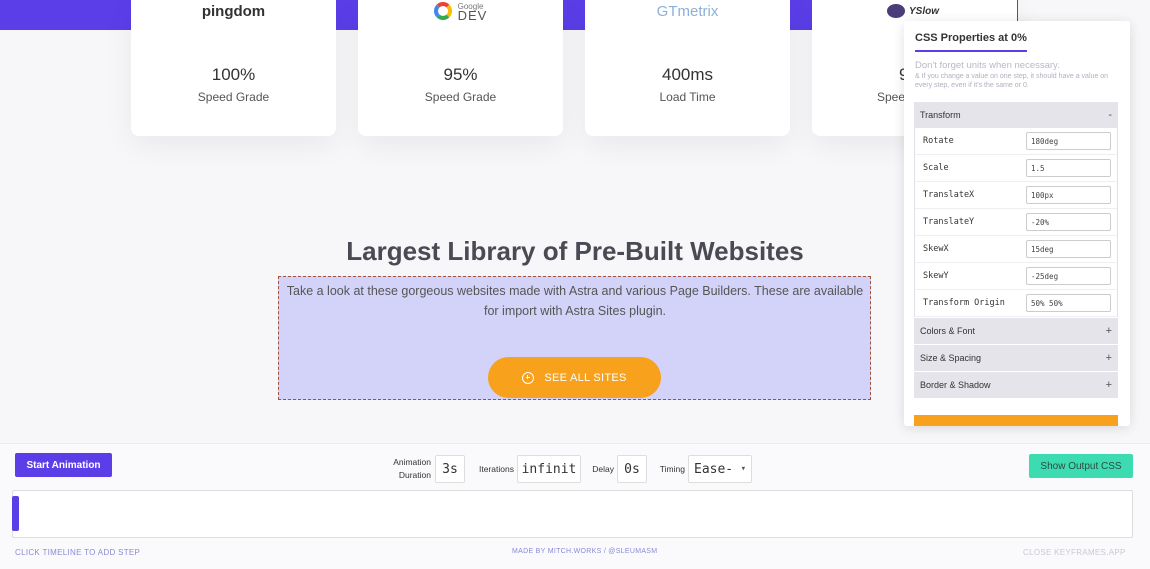  I want to click on prop-row-skewx: SkewX 15deg, so click(1016, 249).